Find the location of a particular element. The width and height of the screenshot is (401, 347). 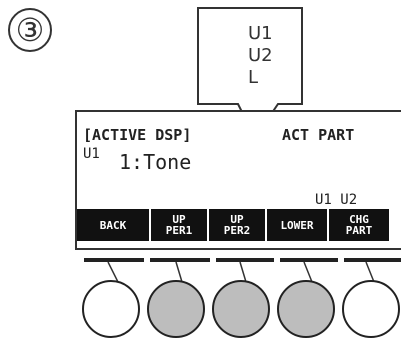

lcd-tone-value: 1:Tone is located at coordinates (155, 162).